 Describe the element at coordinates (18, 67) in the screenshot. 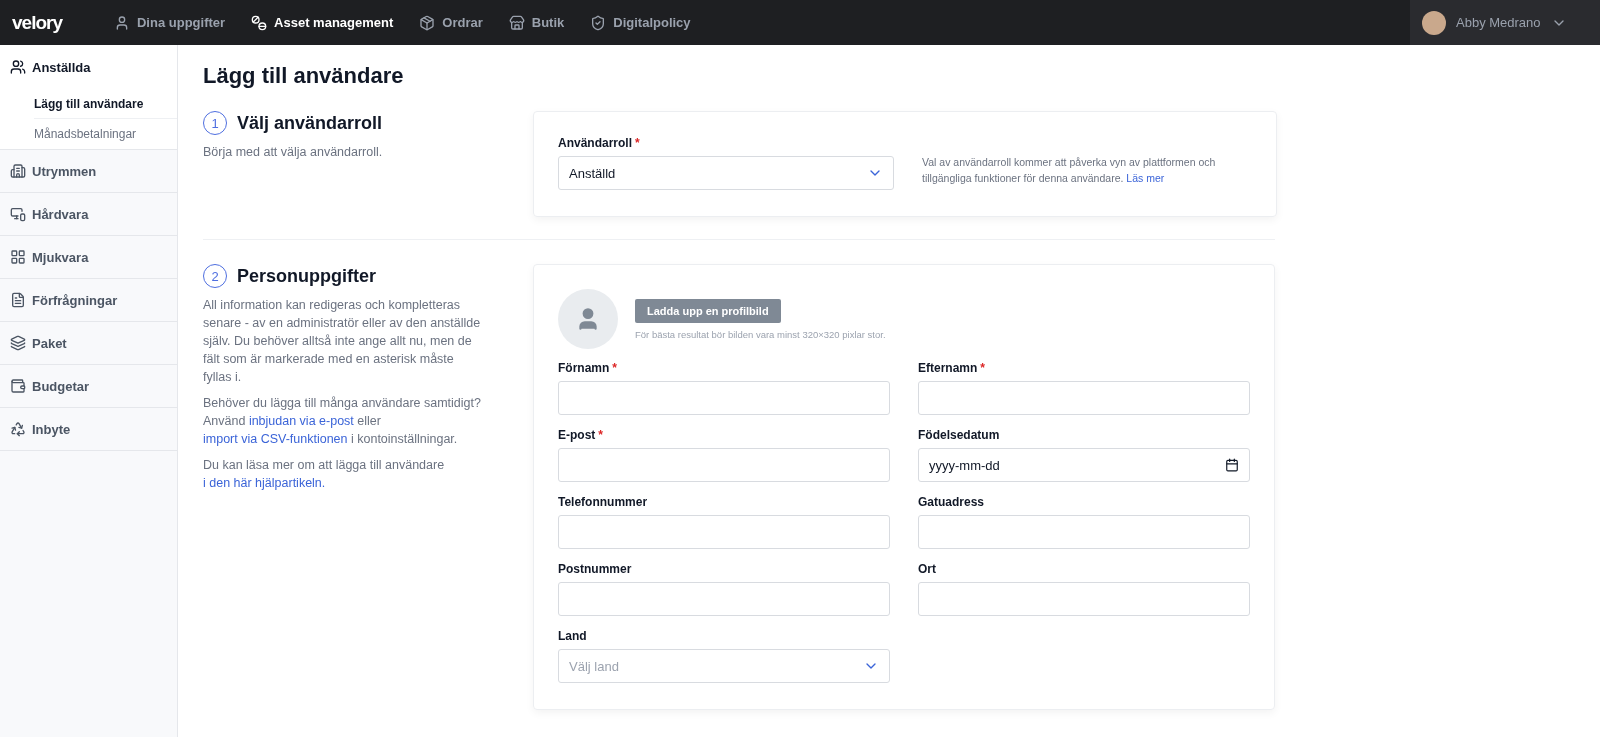

I see `users-icon` at that location.